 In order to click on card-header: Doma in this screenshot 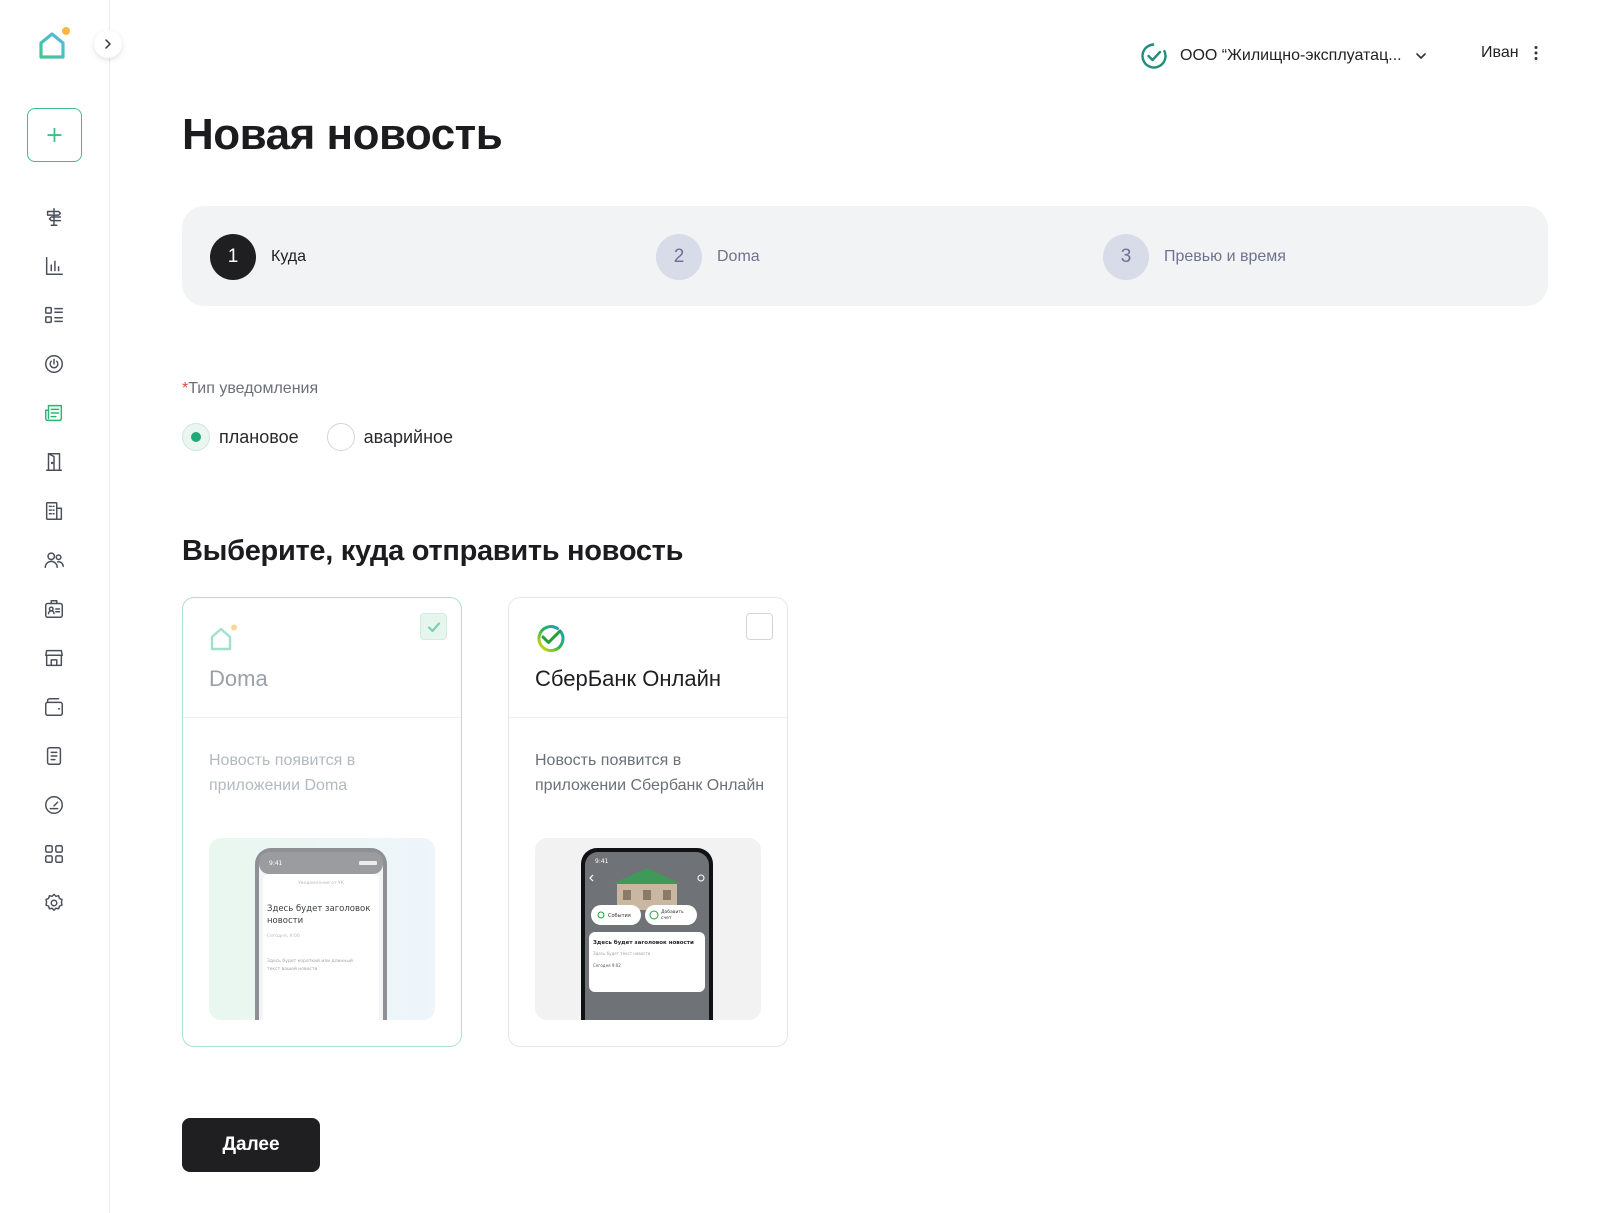, I will do `click(322, 658)`.